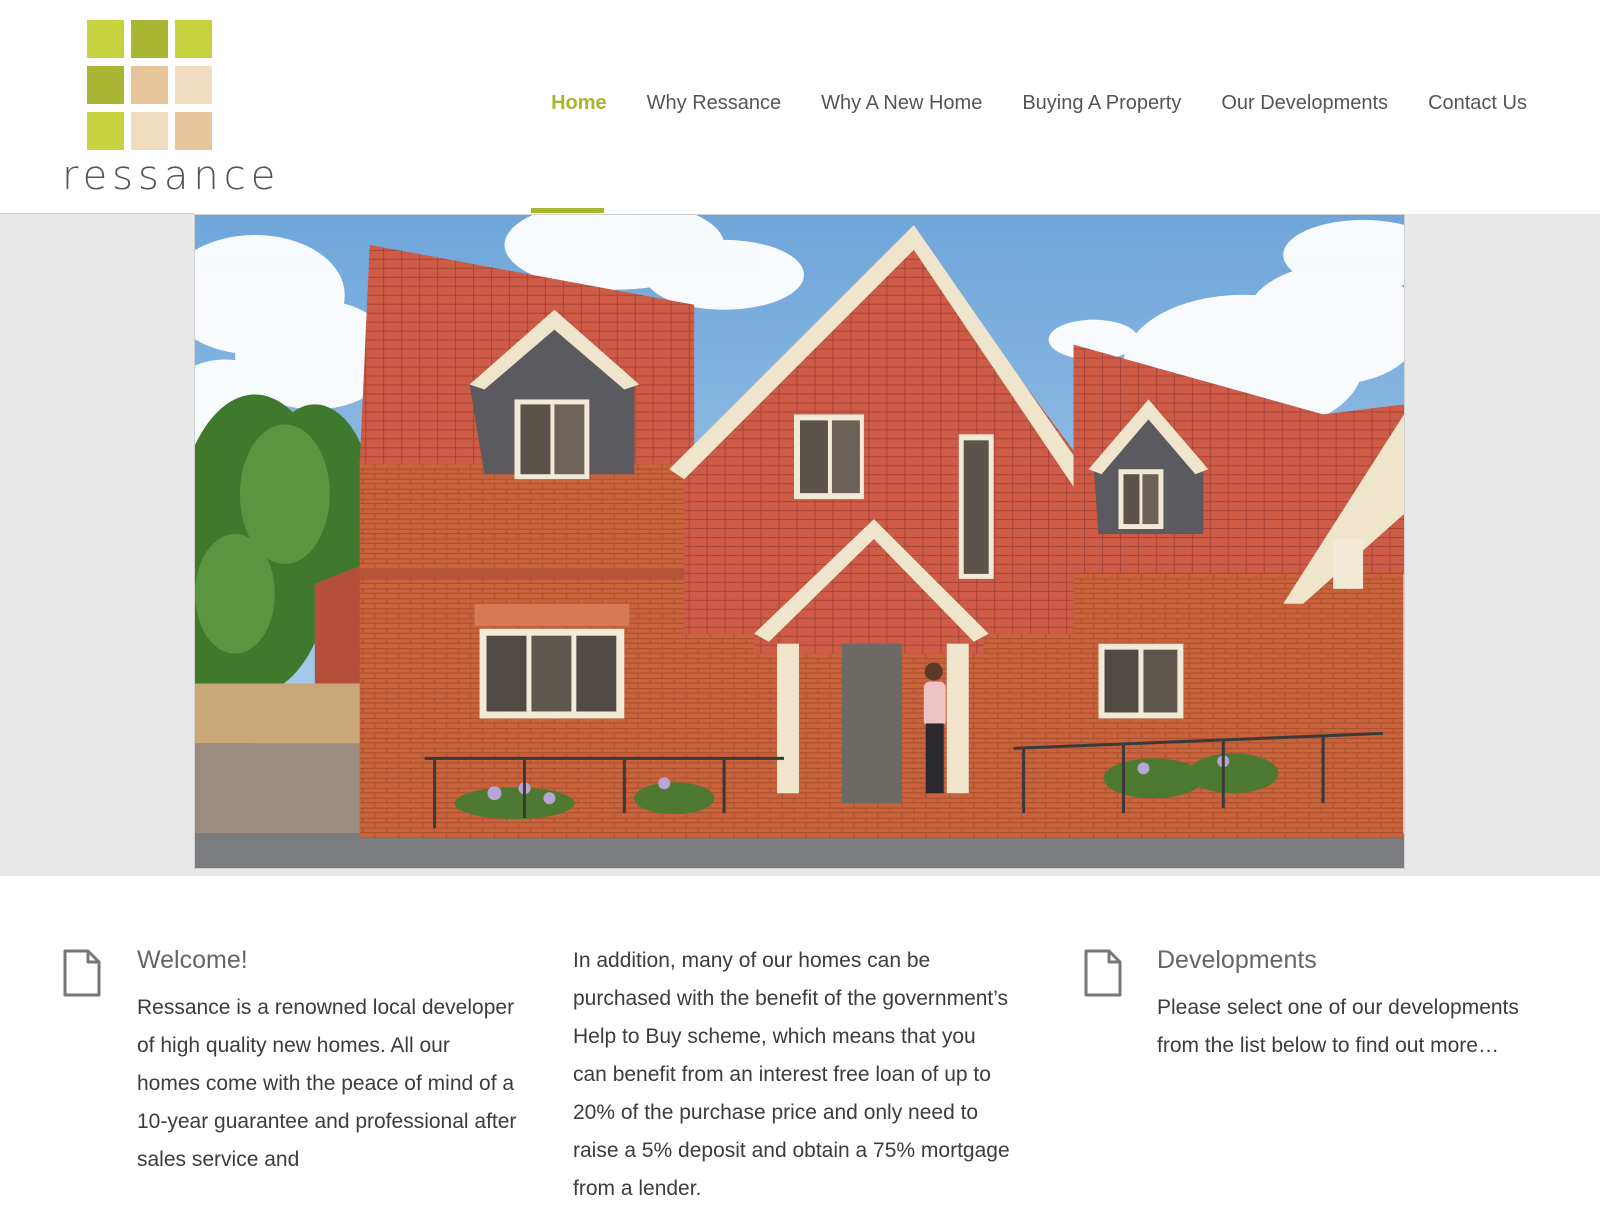  Describe the element at coordinates (901, 103) in the screenshot. I see `nav-why-a-new-home: Why A New Home` at that location.